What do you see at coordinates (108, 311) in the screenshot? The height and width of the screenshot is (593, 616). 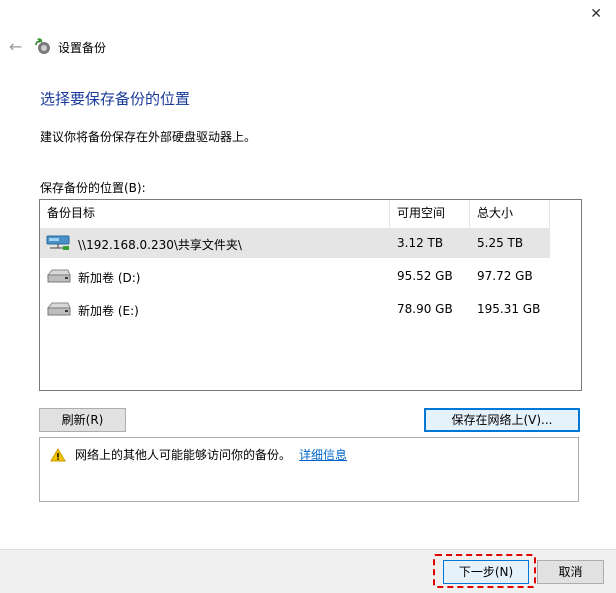 I see `row-name: 新加卷 (E:)` at bounding box center [108, 311].